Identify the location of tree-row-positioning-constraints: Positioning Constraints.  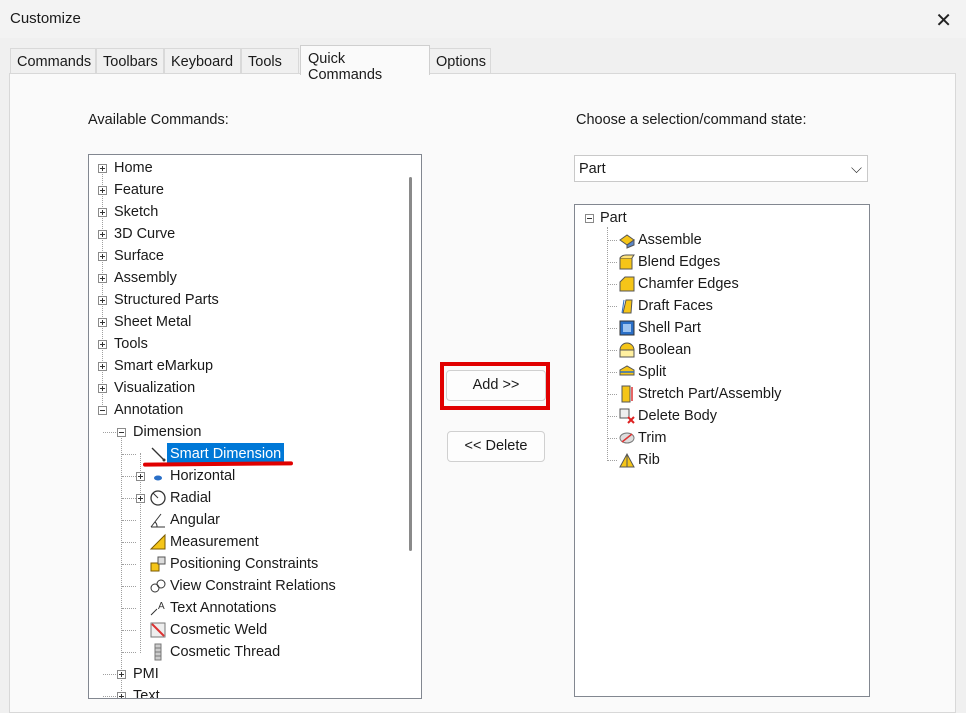
(244, 564).